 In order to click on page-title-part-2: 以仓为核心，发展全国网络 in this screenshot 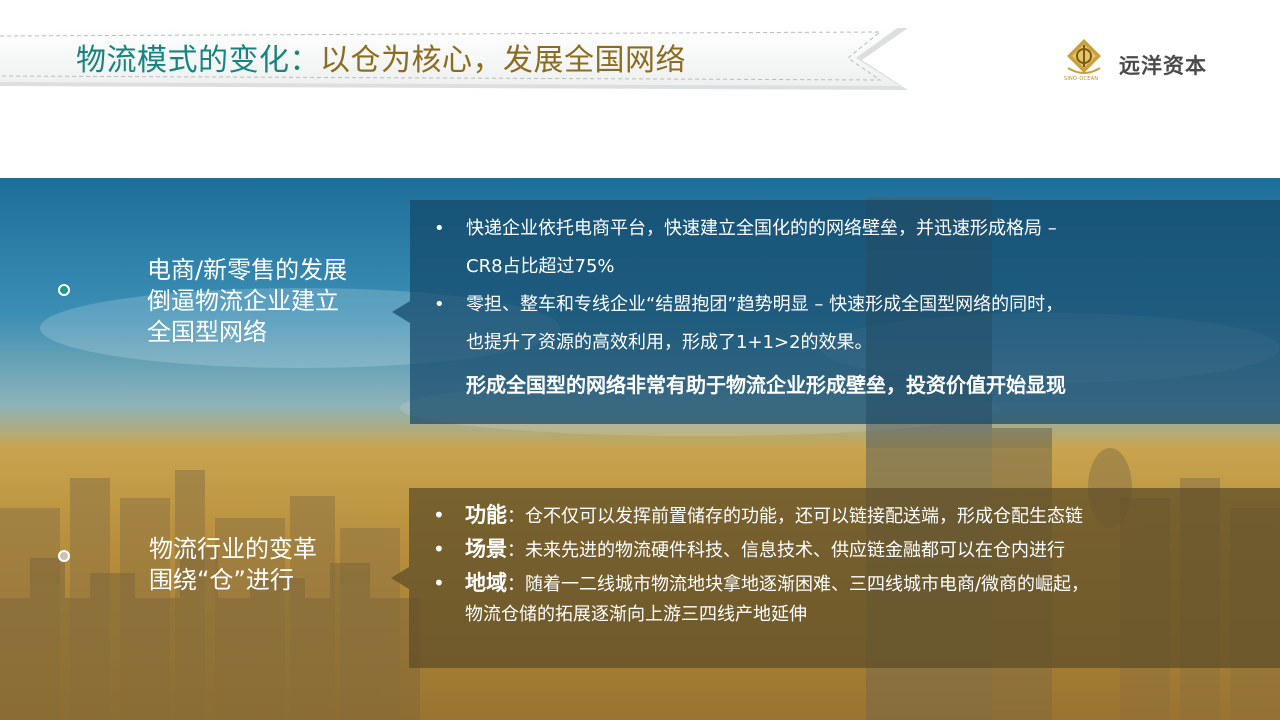, I will do `click(503, 60)`.